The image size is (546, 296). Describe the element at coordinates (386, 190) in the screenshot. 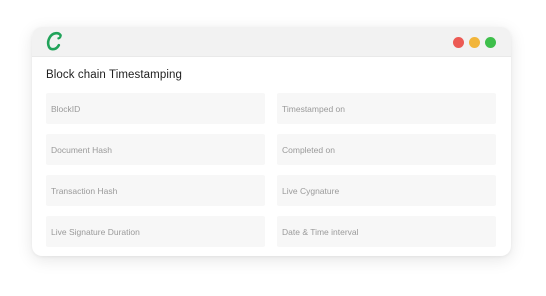

I see `live-cygnature-field: Live Cygnature` at that location.